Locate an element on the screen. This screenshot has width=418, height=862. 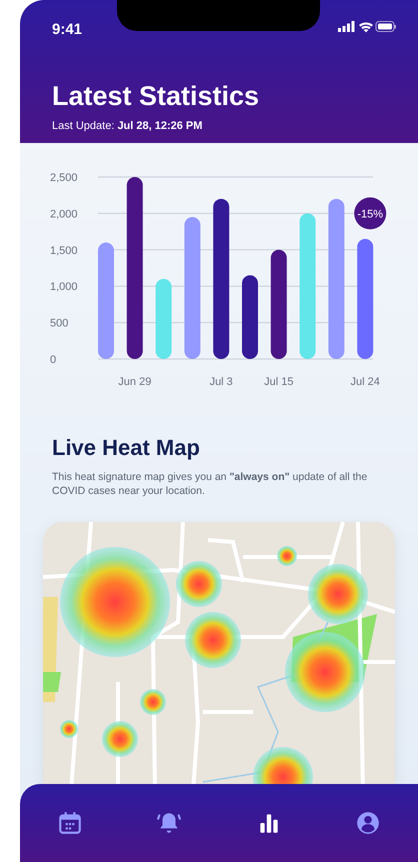
annotation: -15% is located at coordinates (370, 214).